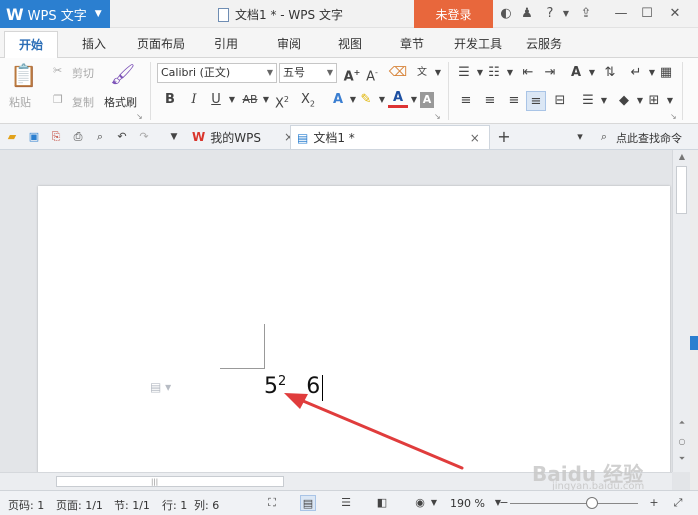 This screenshot has height=515, width=698. Describe the element at coordinates (235, 137) in the screenshot. I see `tab-my-wps-label: 我的WPS` at that location.